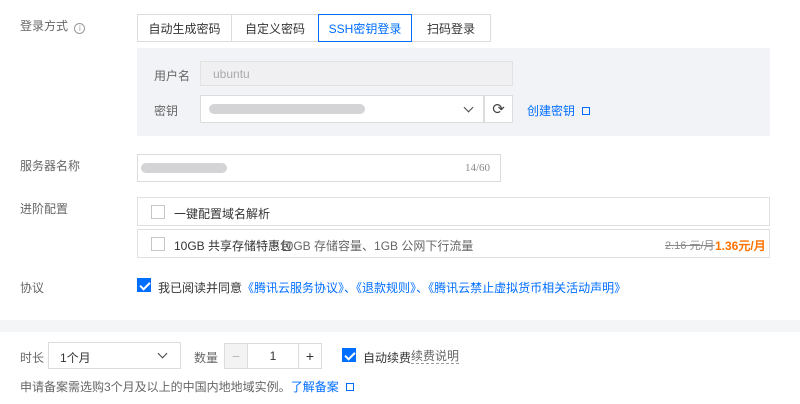  I want to click on learn-filing-link: 了解备案, so click(315, 387).